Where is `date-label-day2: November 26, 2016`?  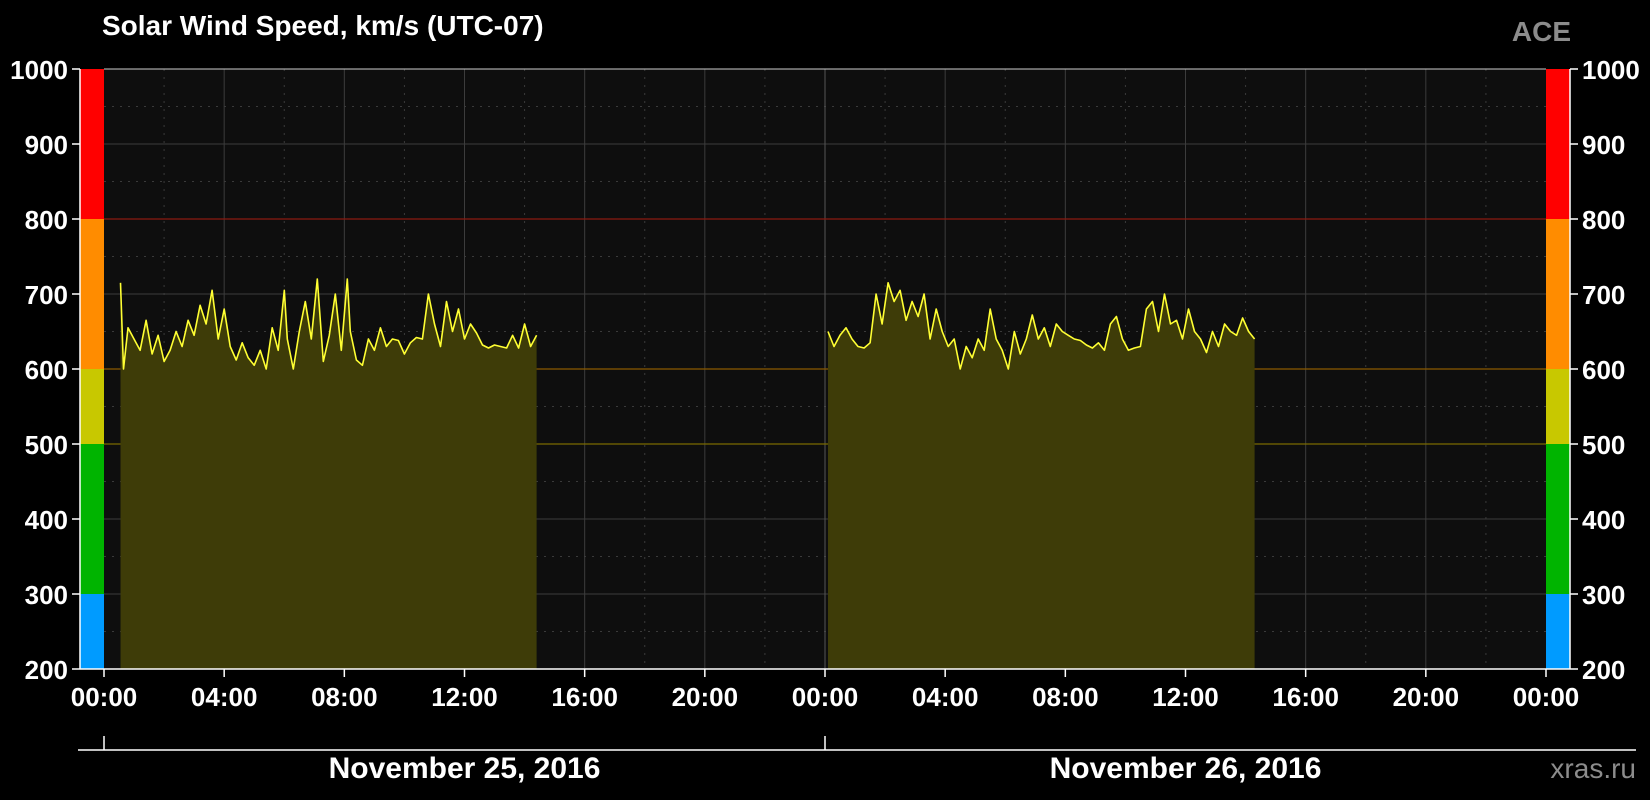
date-label-day2: November 26, 2016 is located at coordinates (1185, 768).